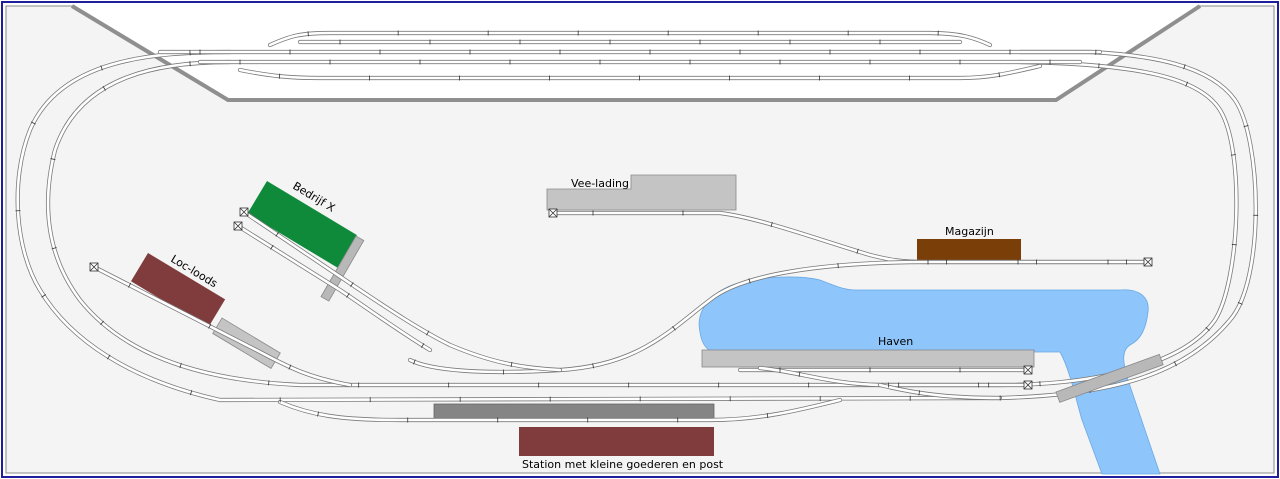 This screenshot has height=479, width=1280. Describe the element at coordinates (574, 411) in the screenshot. I see `station-platform` at that location.